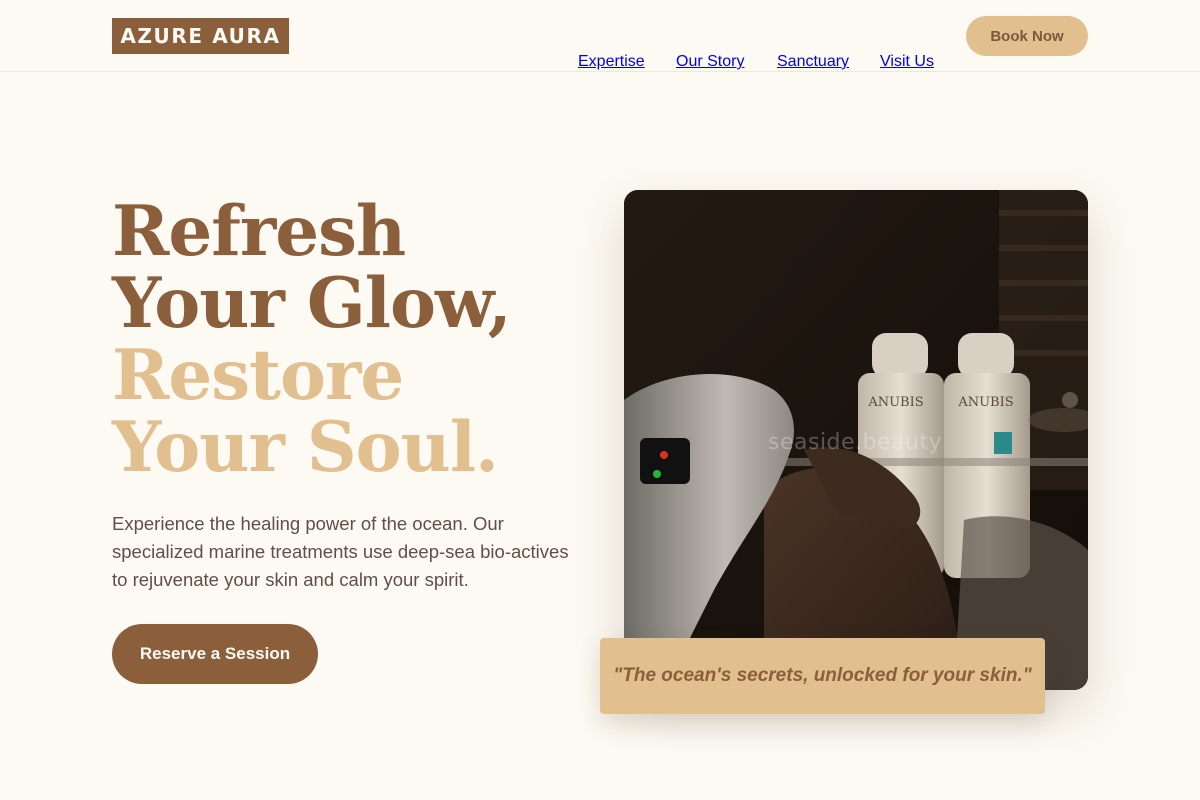  I want to click on photo-watermark: seaside.beauty, so click(855, 442).